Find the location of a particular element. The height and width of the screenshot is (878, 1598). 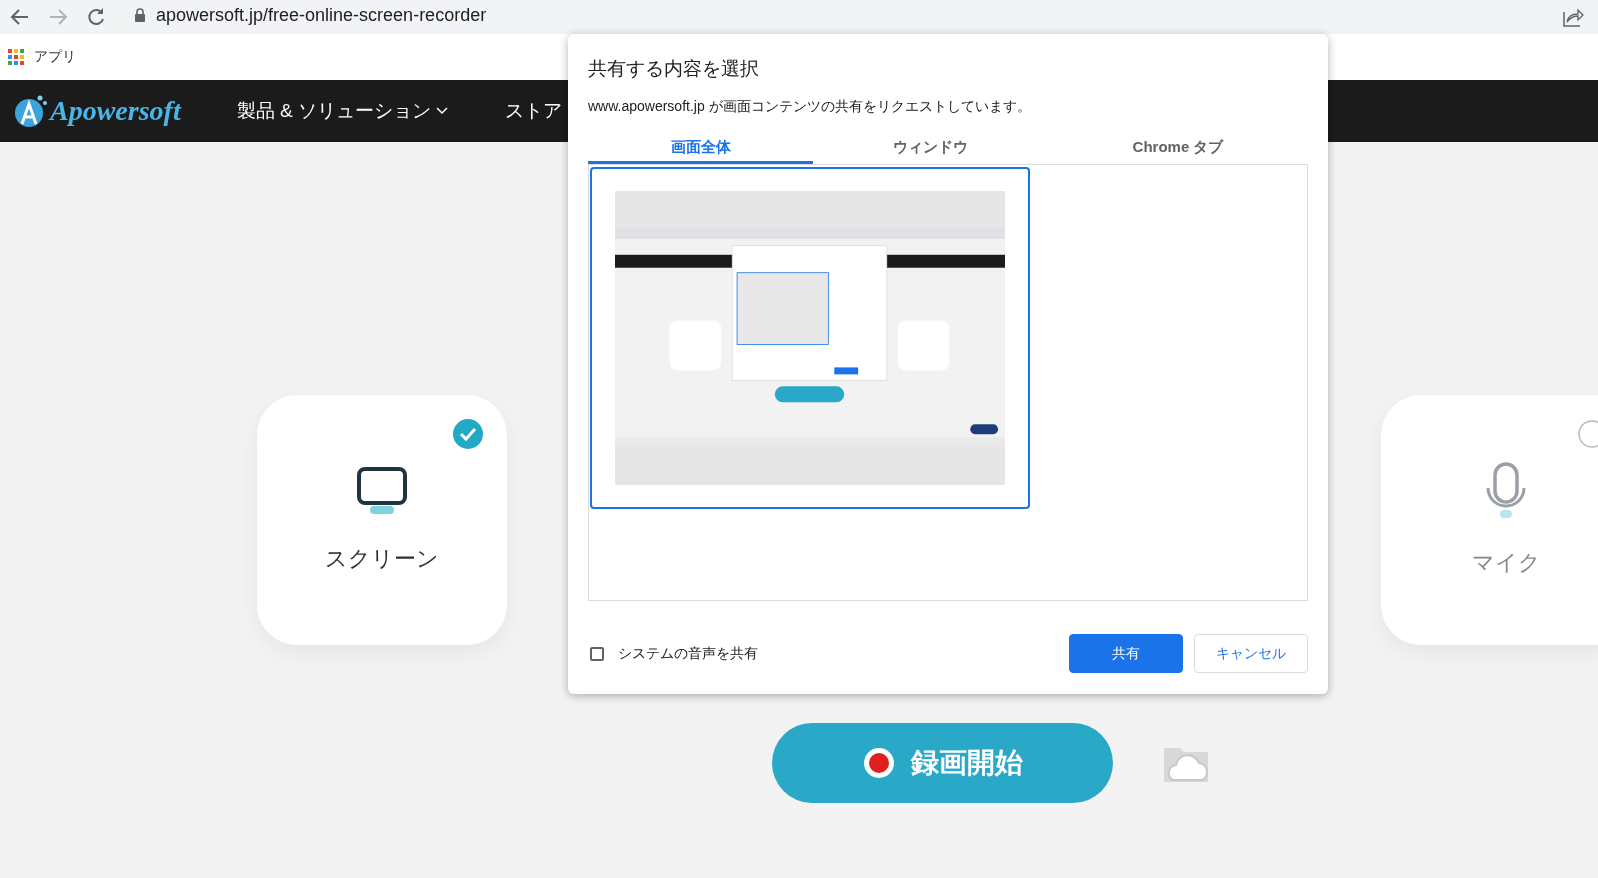

record-icon is located at coordinates (878, 763).